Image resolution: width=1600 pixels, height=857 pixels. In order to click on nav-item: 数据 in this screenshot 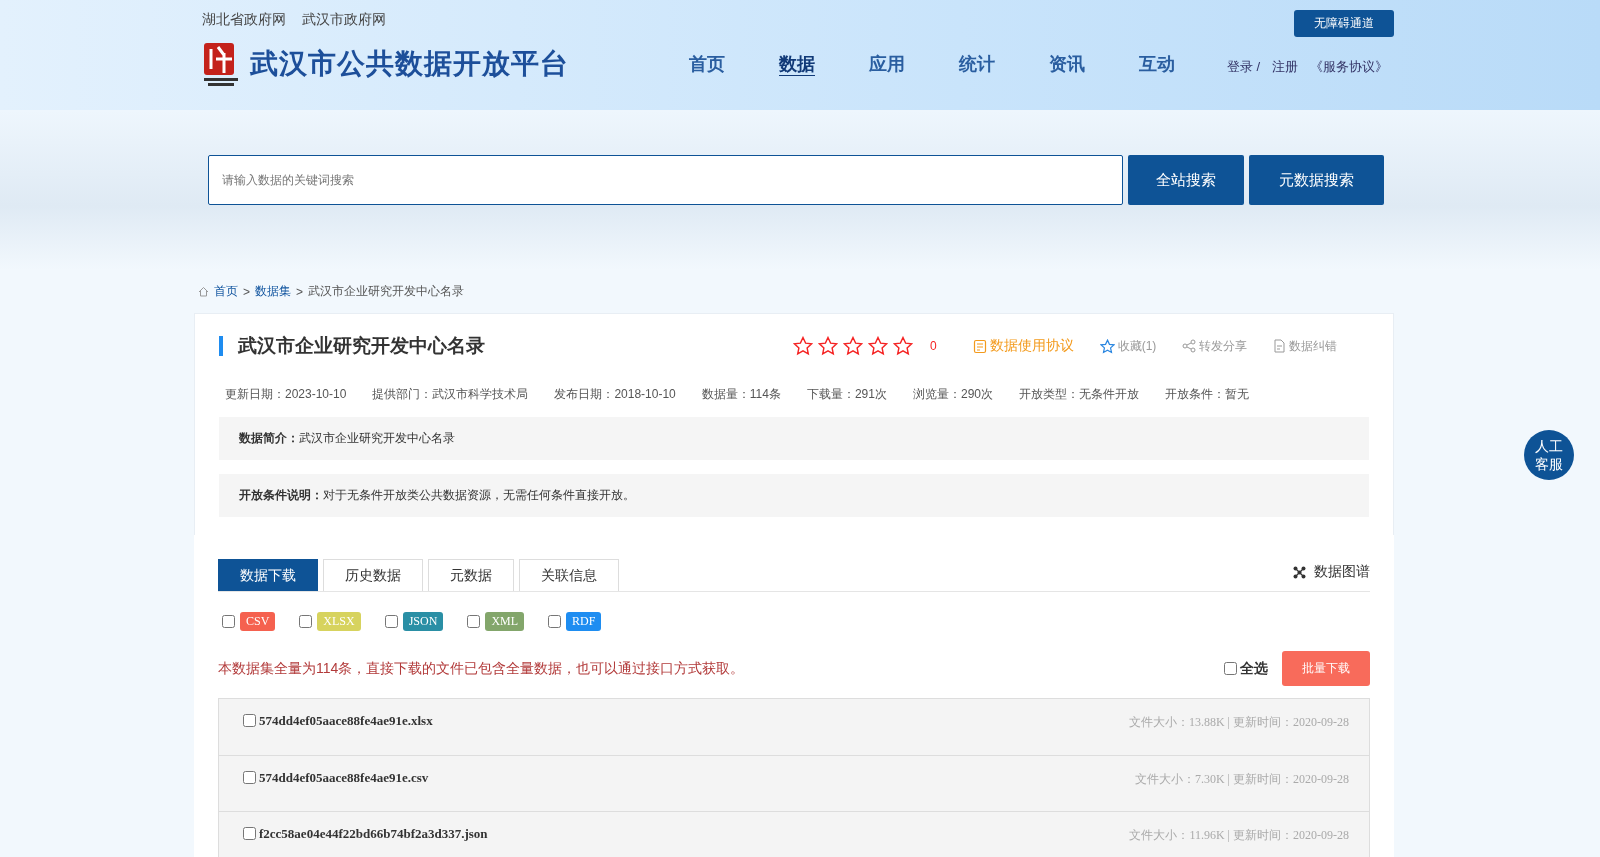, I will do `click(797, 65)`.